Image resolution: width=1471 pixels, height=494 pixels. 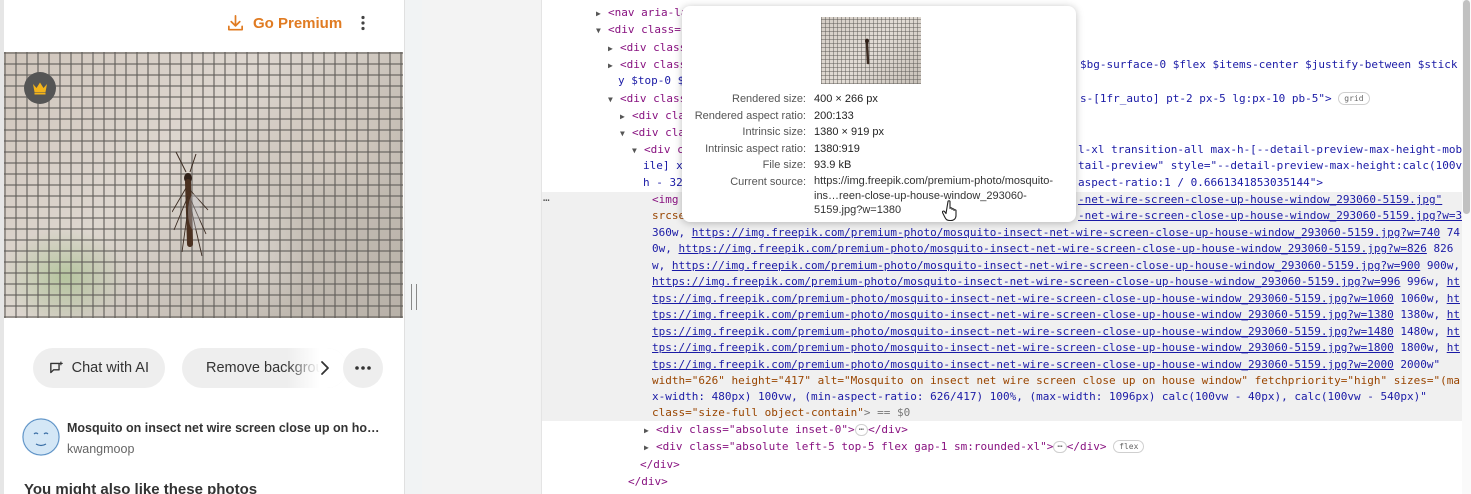 What do you see at coordinates (669, 215) in the screenshot?
I see `dom-attr-text: srcse` at bounding box center [669, 215].